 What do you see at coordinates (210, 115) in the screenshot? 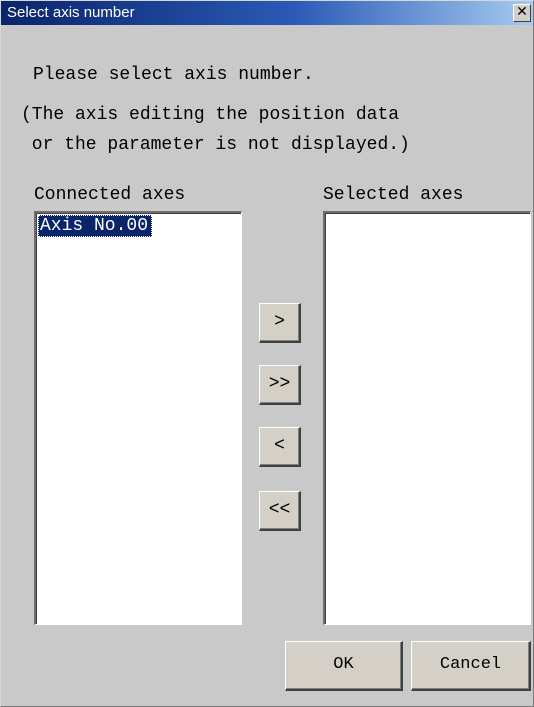
I see `note-line-1: (The axis editing the position data` at bounding box center [210, 115].